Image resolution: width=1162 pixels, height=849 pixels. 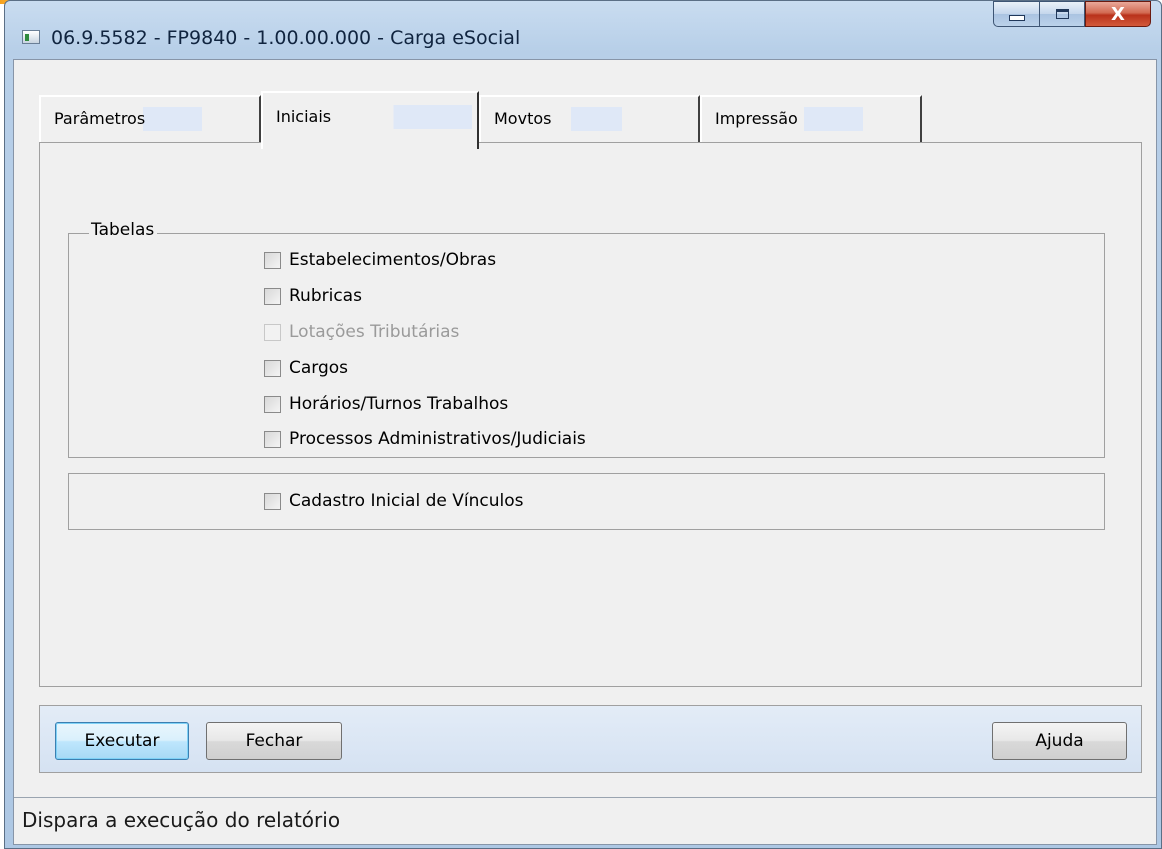 I want to click on maximize-icon, so click(x=1062, y=14).